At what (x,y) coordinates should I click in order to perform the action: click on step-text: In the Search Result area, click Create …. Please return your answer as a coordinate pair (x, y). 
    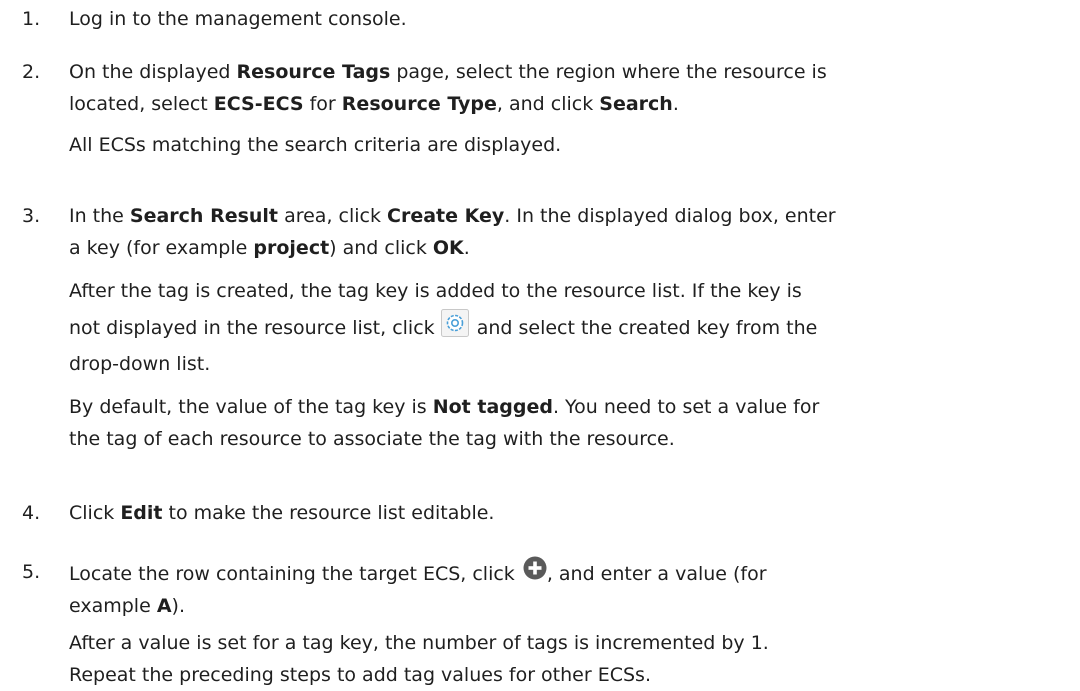
    Looking at the image, I should click on (452, 232).